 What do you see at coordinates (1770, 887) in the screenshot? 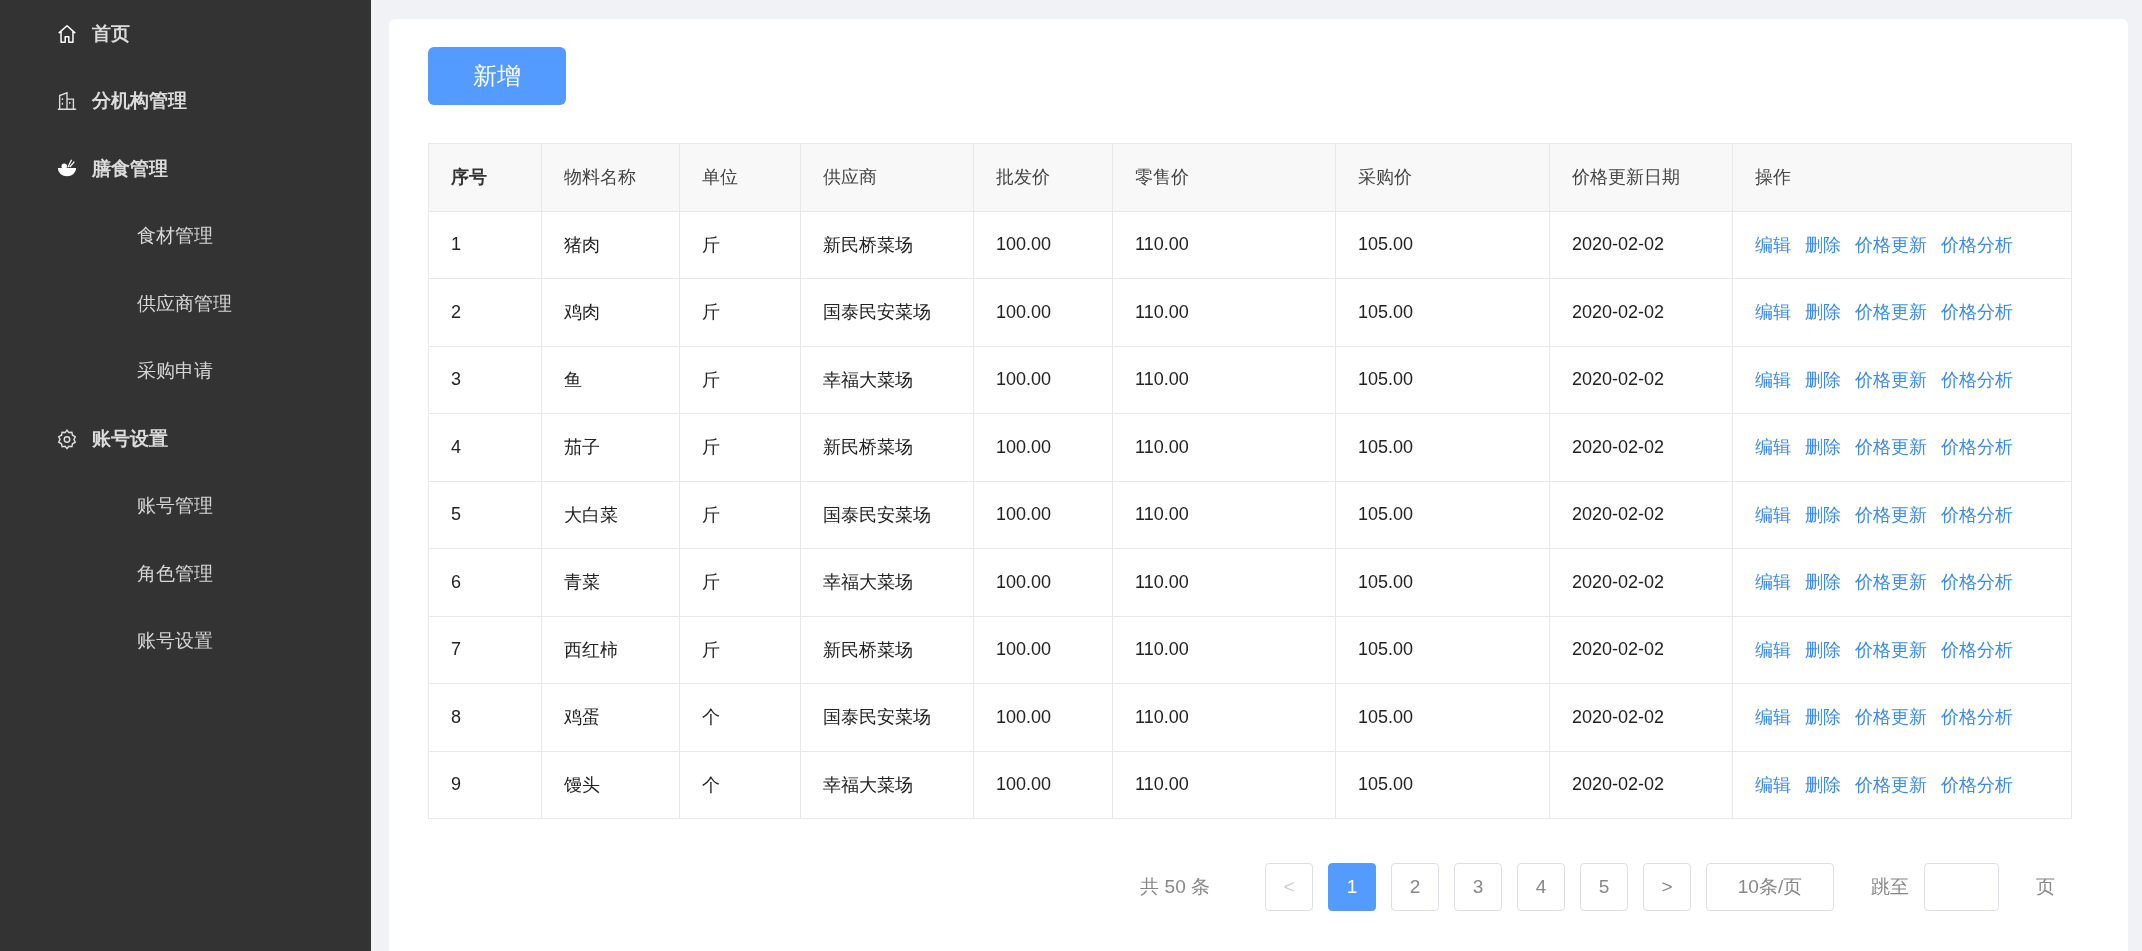
I see `page-size-select: 10条/页` at bounding box center [1770, 887].